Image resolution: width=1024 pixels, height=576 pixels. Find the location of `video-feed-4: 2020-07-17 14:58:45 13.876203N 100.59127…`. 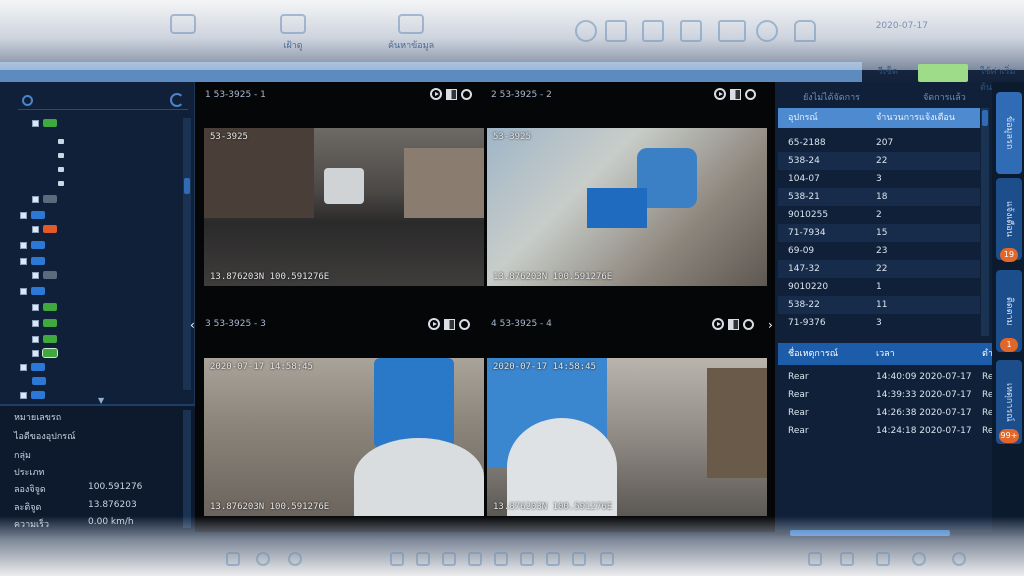

video-feed-4: 2020-07-17 14:58:45 13.876203N 100.59127… is located at coordinates (627, 437).